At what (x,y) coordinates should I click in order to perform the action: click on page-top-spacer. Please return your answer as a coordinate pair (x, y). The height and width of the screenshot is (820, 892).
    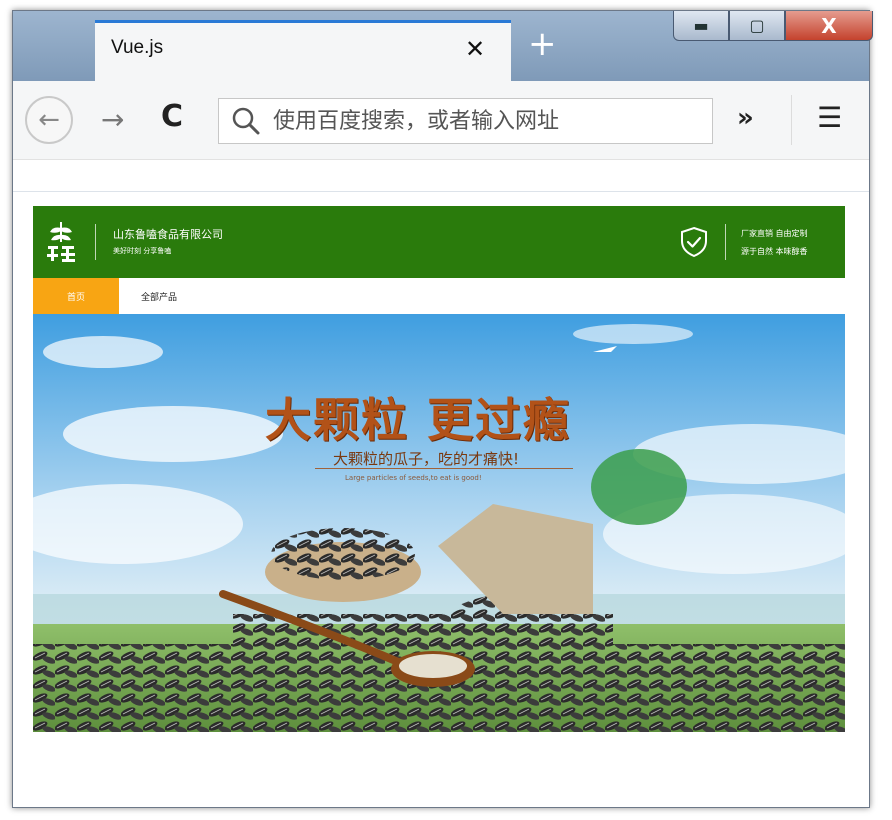
    Looking at the image, I should click on (441, 176).